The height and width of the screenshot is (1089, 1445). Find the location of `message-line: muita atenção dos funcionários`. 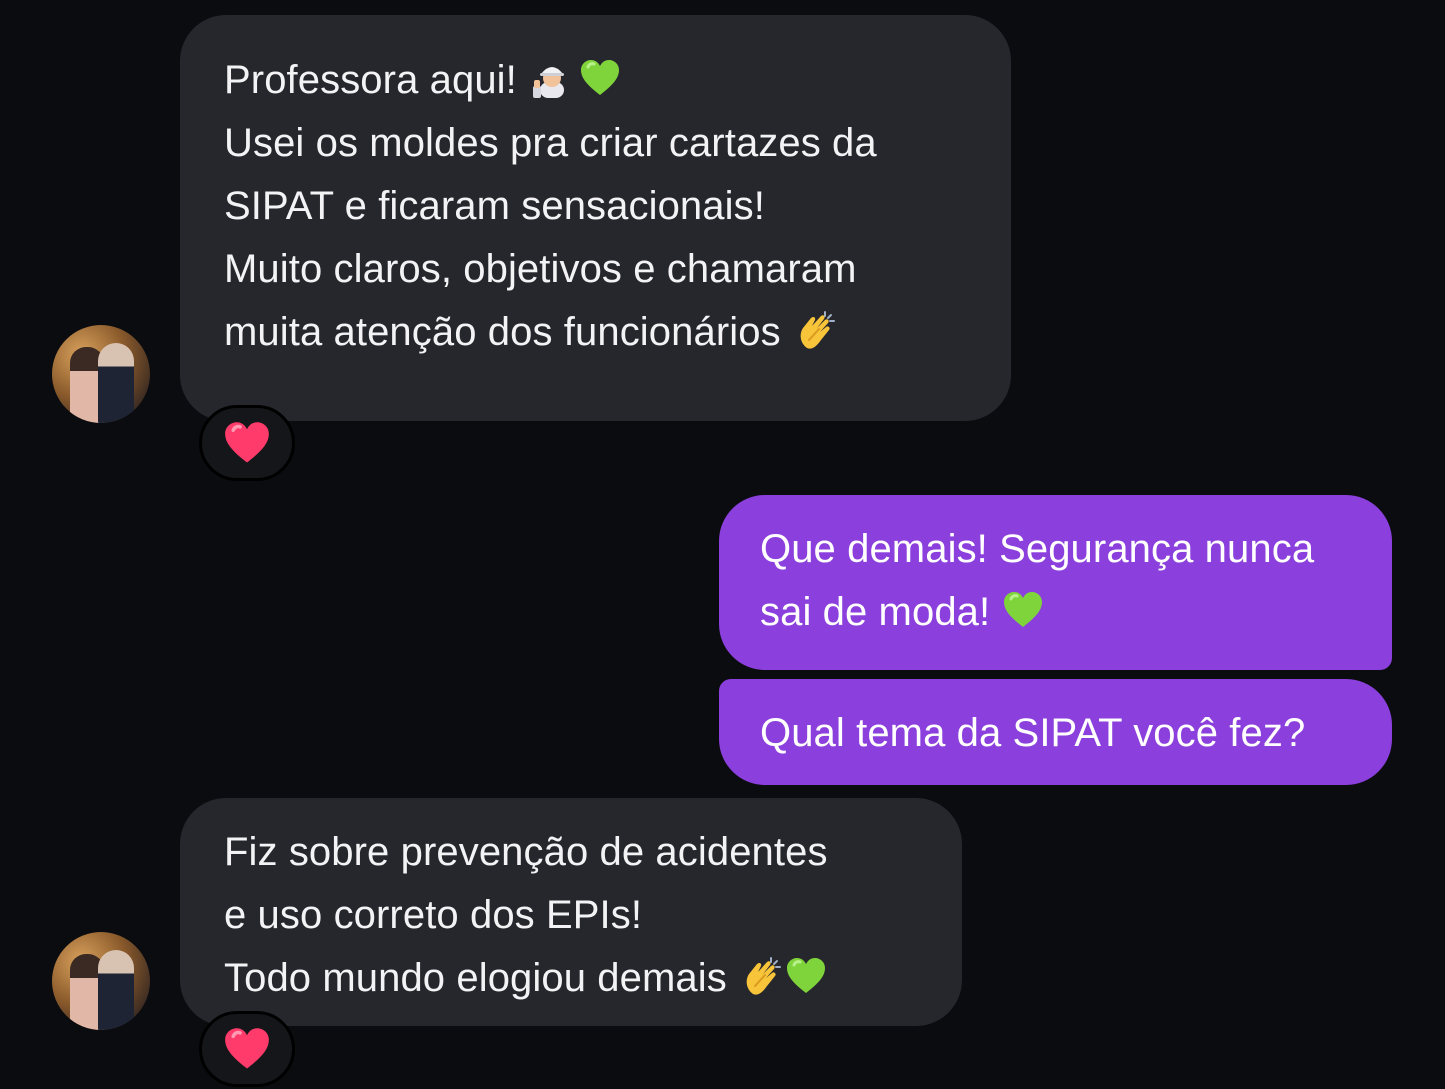

message-line: muita atenção dos funcionários is located at coordinates (597, 332).